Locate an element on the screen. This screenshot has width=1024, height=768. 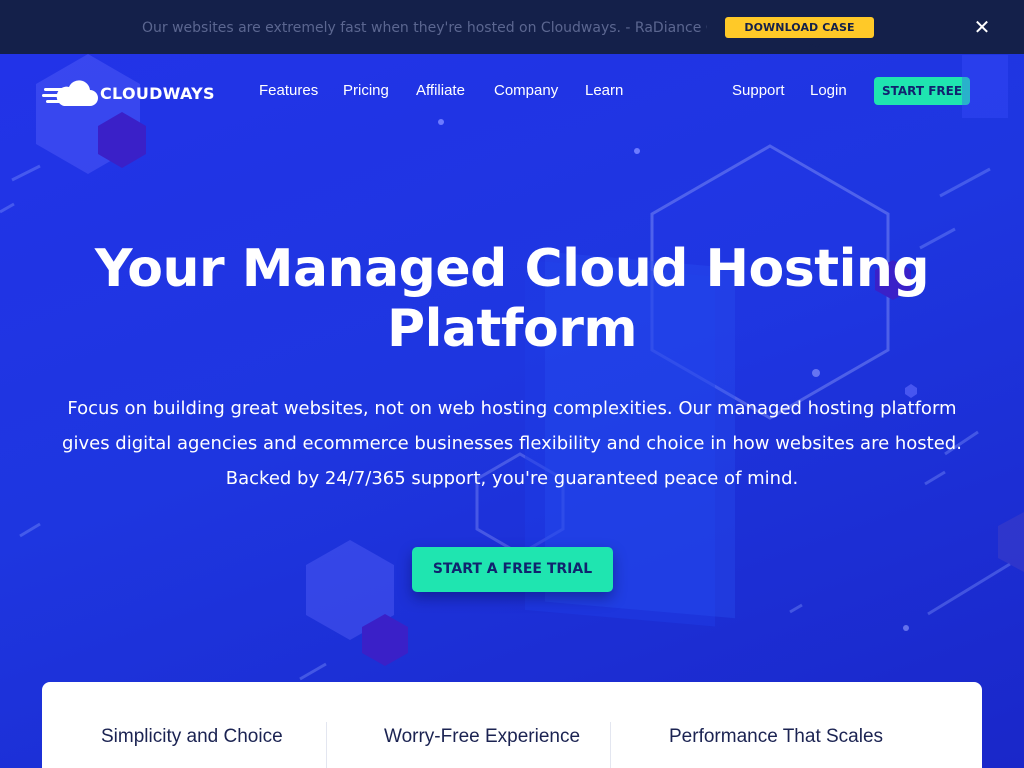
nav-support: Support is located at coordinates (758, 91).